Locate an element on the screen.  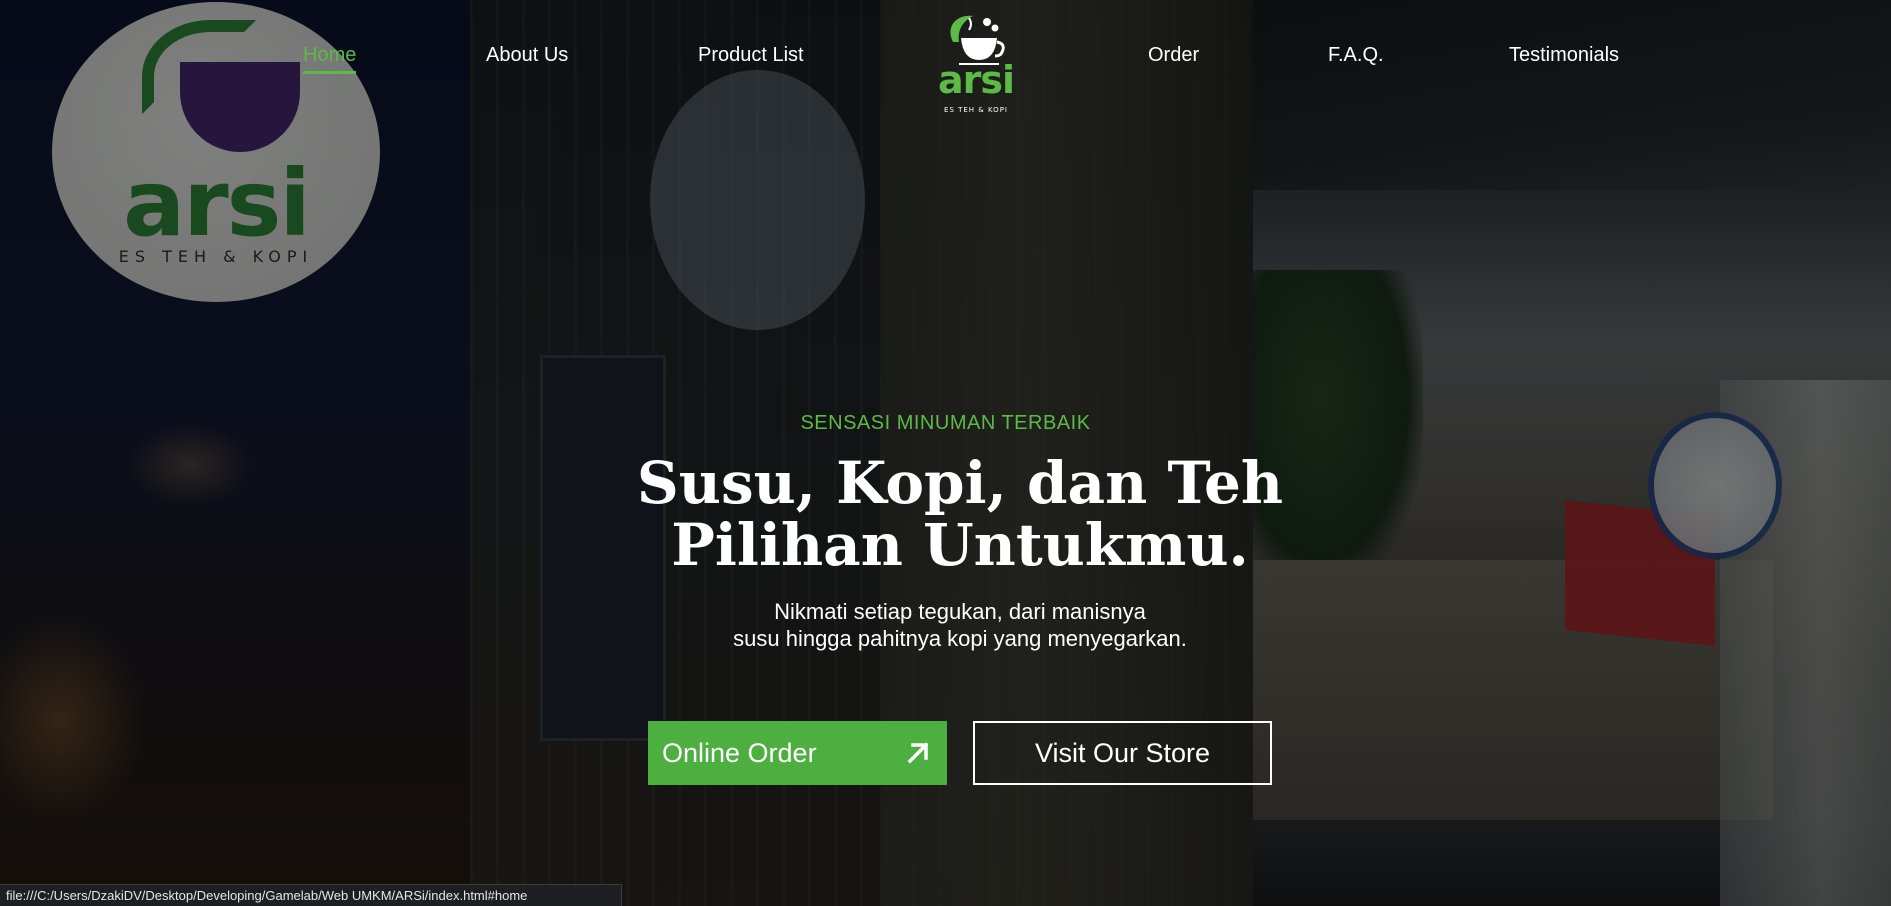
online-order-button: Online Order is located at coordinates (797, 753).